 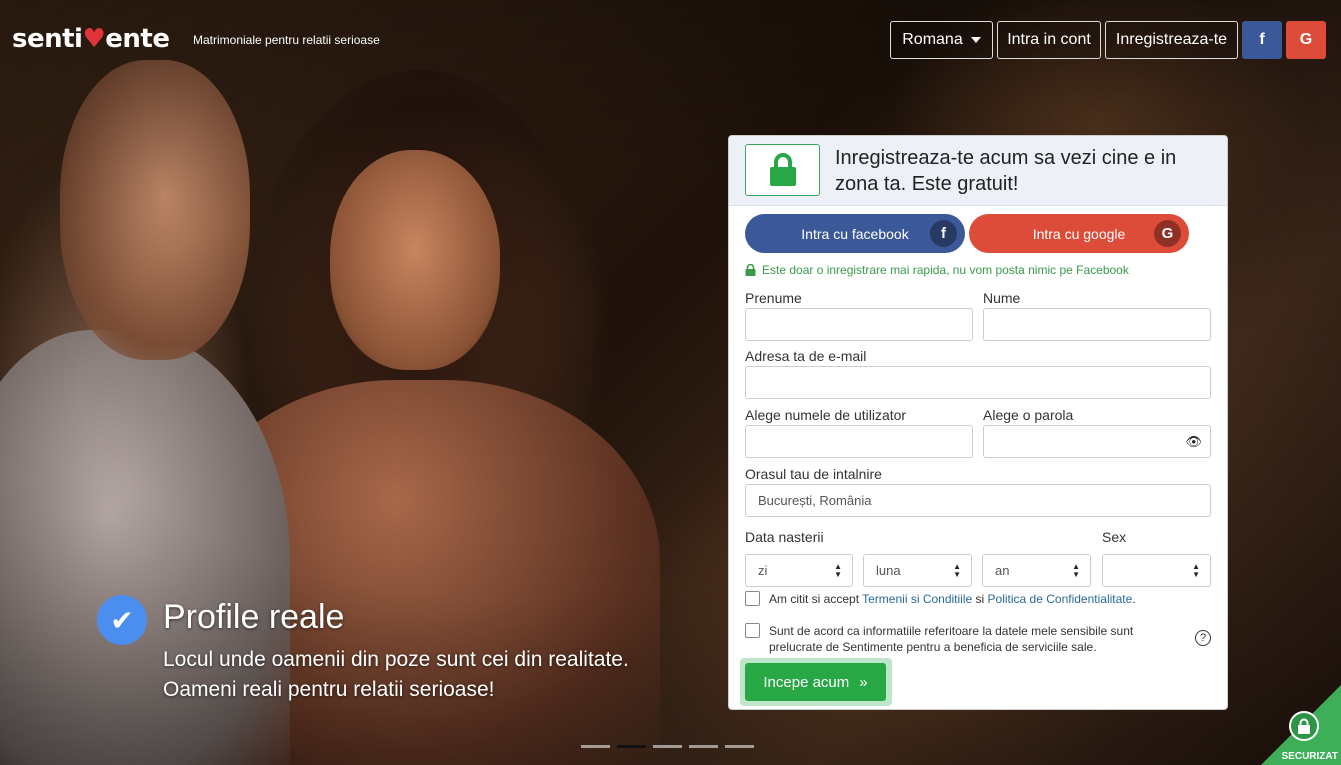 What do you see at coordinates (94, 39) in the screenshot?
I see `heart-icon: ♥` at bounding box center [94, 39].